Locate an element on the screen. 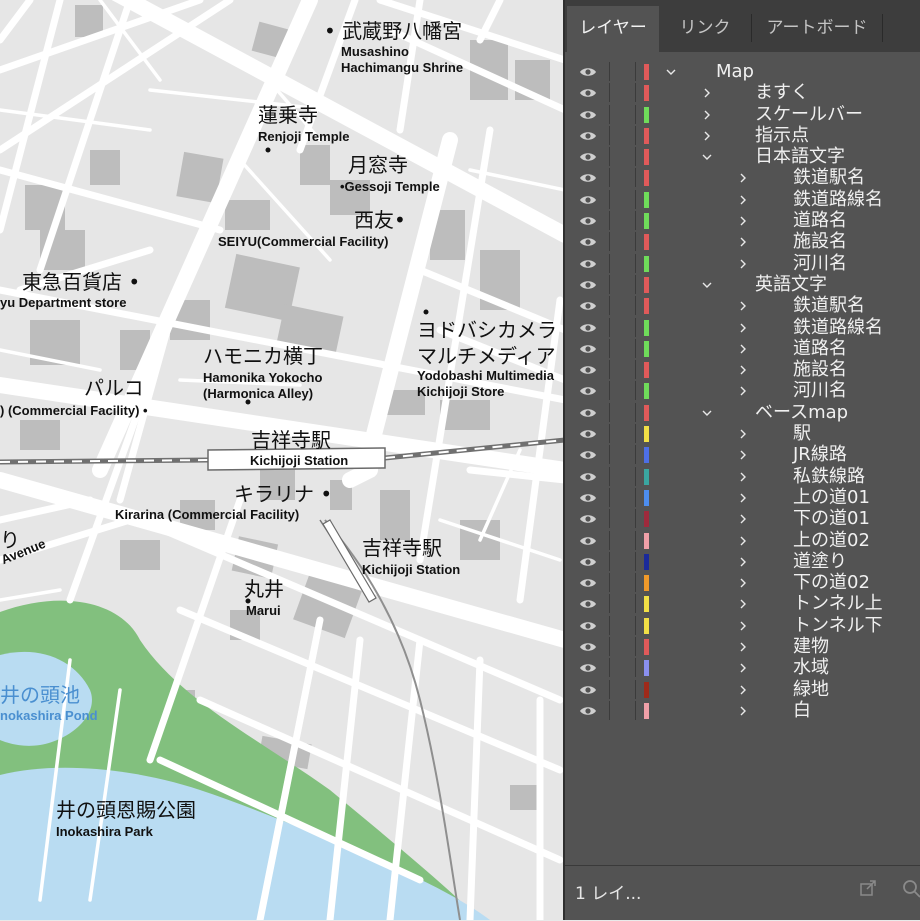 This screenshot has height=921, width=920. layer-row: 道塗り is located at coordinates (742, 561).